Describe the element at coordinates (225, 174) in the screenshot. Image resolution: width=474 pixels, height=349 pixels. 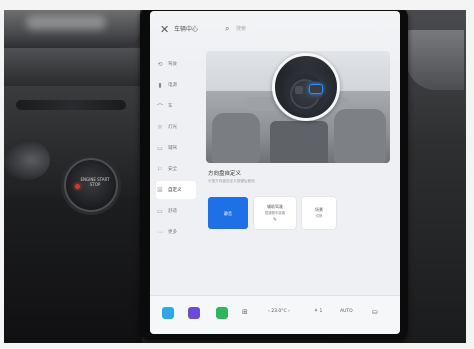
I see `section-title: 方向盘自定义` at that location.